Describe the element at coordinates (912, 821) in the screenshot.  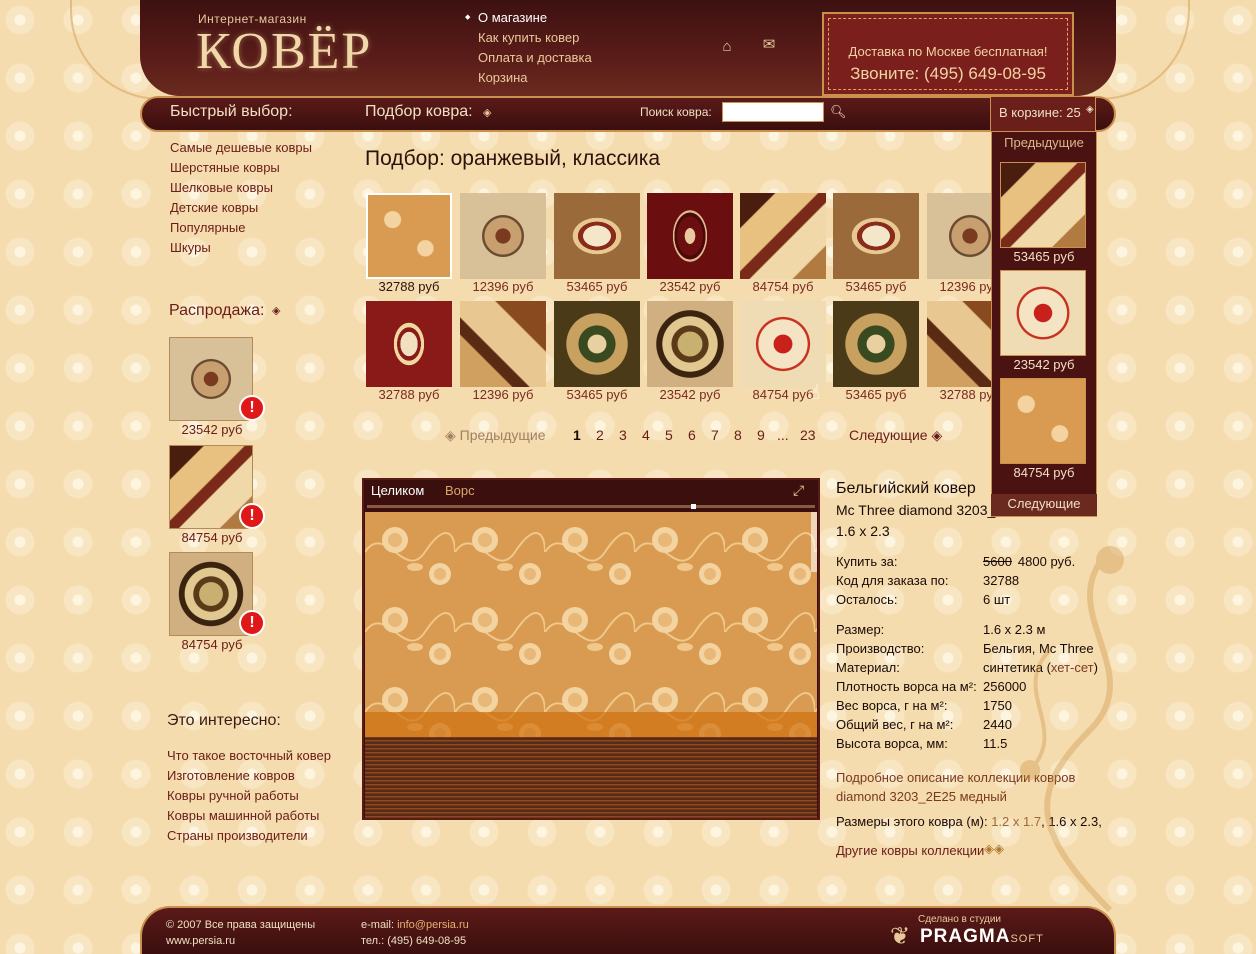
I see `sizes-label: Размеры этого ковра (м):` at that location.